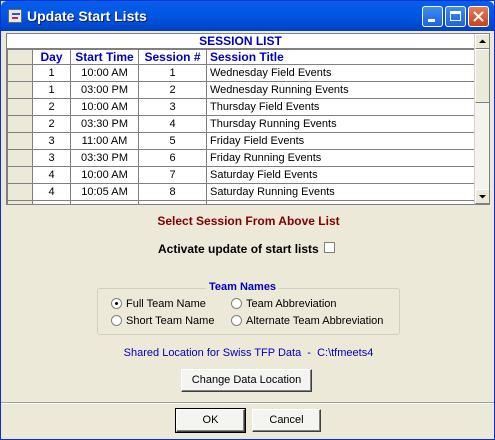  I want to click on cell-session-title: Friday Running Events, so click(340, 158).